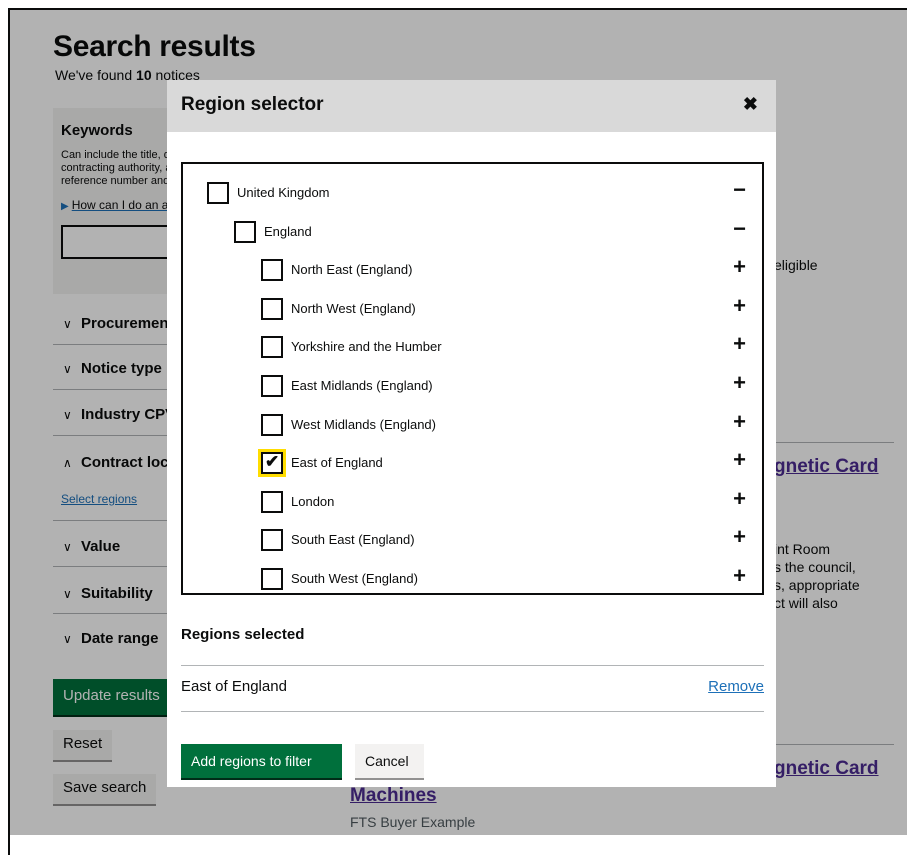  Describe the element at coordinates (472, 392) in the screenshot. I see `region-tree-row: East Midlands (England) +` at that location.